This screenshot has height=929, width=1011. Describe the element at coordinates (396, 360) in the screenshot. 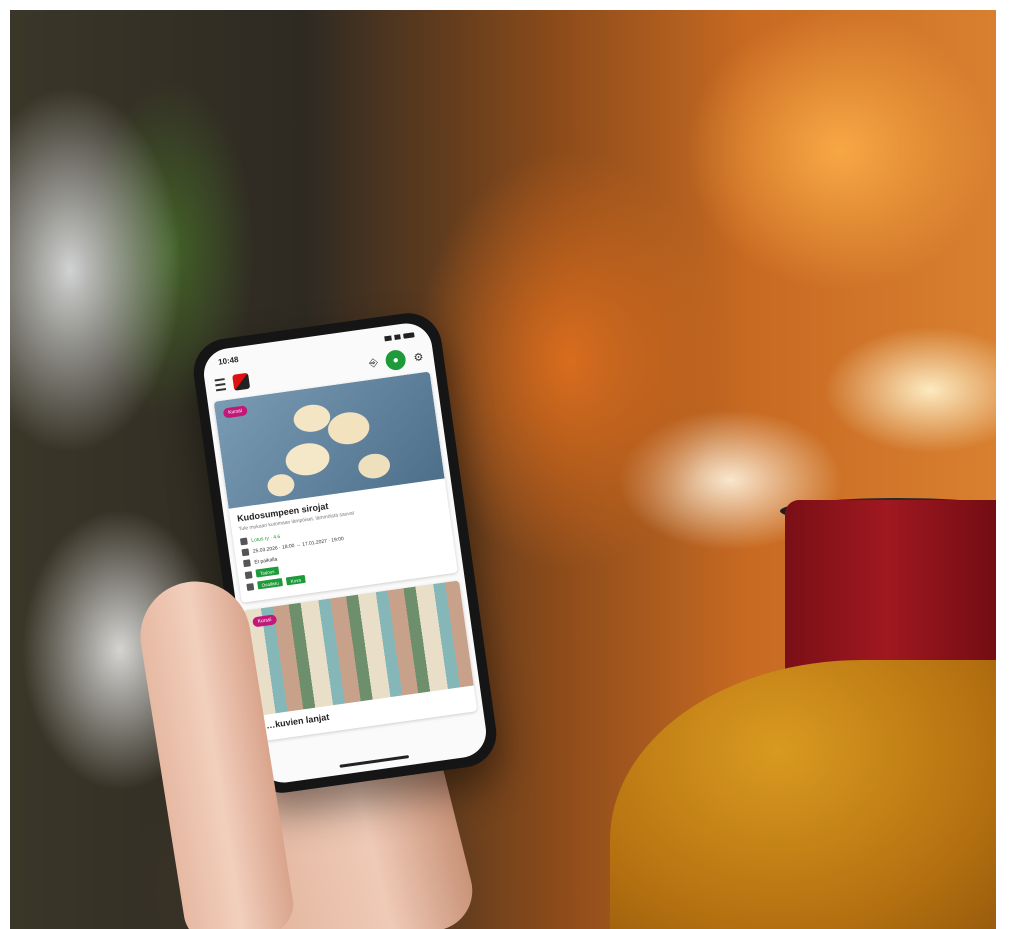

I see `user-icon: ●` at that location.